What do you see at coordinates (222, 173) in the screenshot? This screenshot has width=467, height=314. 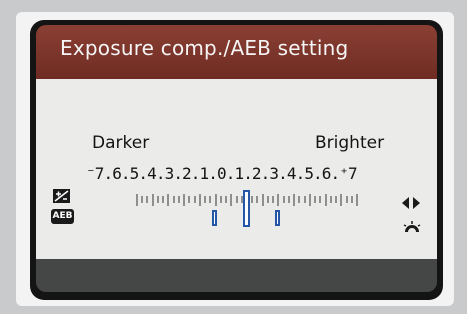 I see `exposure-scale-labels: ⁻7.6.5.4.3.2.1.0.1.2.3.4.5.6.⁺7` at bounding box center [222, 173].